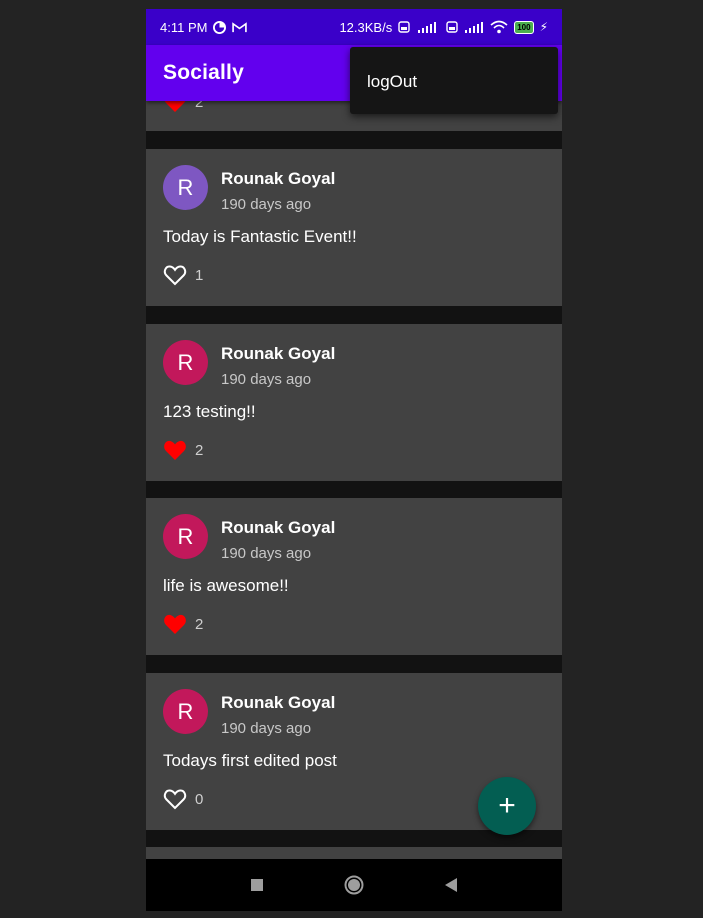  I want to click on volte-icon, so click(404, 27).